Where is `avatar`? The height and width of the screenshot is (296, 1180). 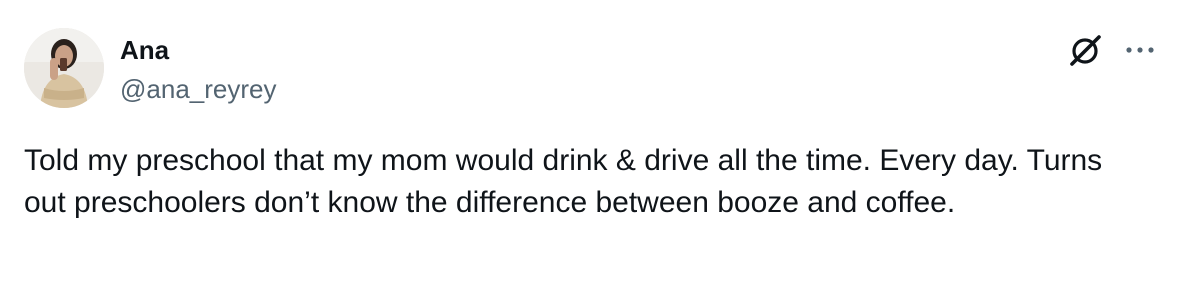
avatar is located at coordinates (64, 68).